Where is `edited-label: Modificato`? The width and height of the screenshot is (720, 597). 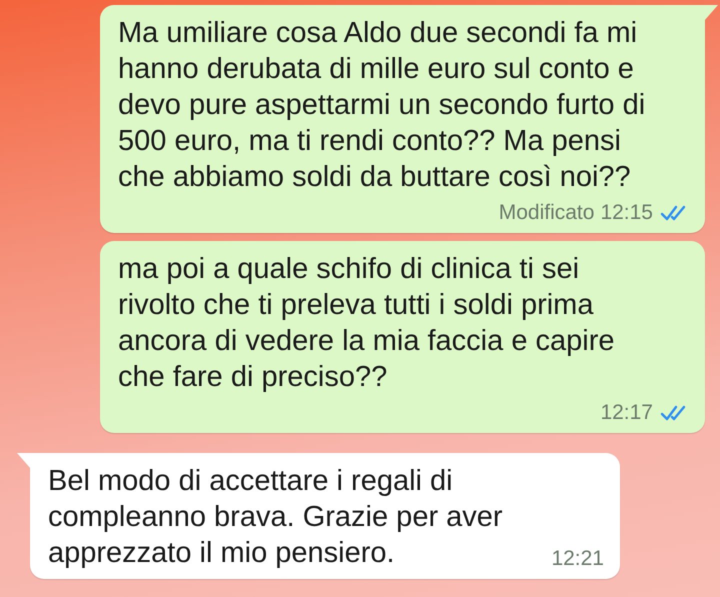
edited-label: Modificato is located at coordinates (546, 213).